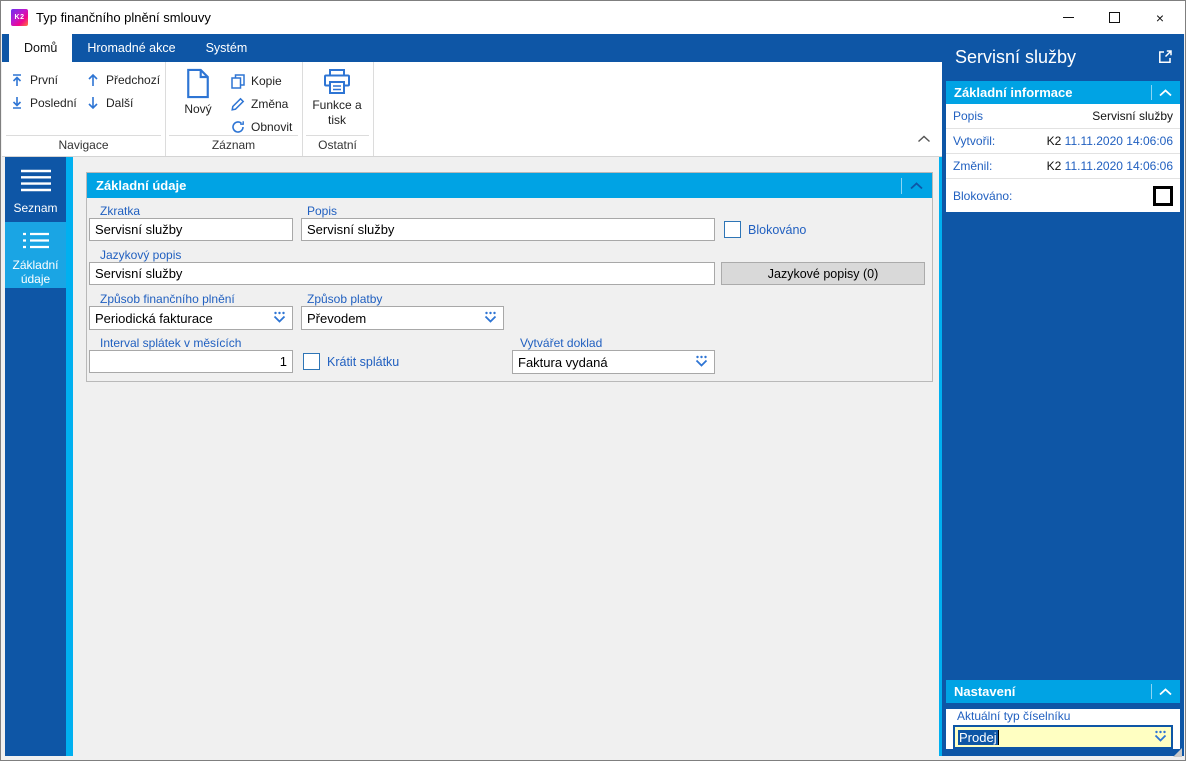 This screenshot has width=1186, height=761. What do you see at coordinates (402, 318) in the screenshot?
I see `zpusob-platby-dropdown: Převodem` at bounding box center [402, 318].